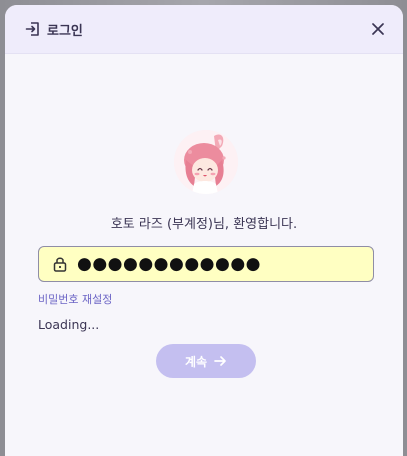 The image size is (407, 456). Describe the element at coordinates (204, 224) in the screenshot. I see `welcome-message: 호토 라즈 (부계정)님, 환영합니다.` at that location.